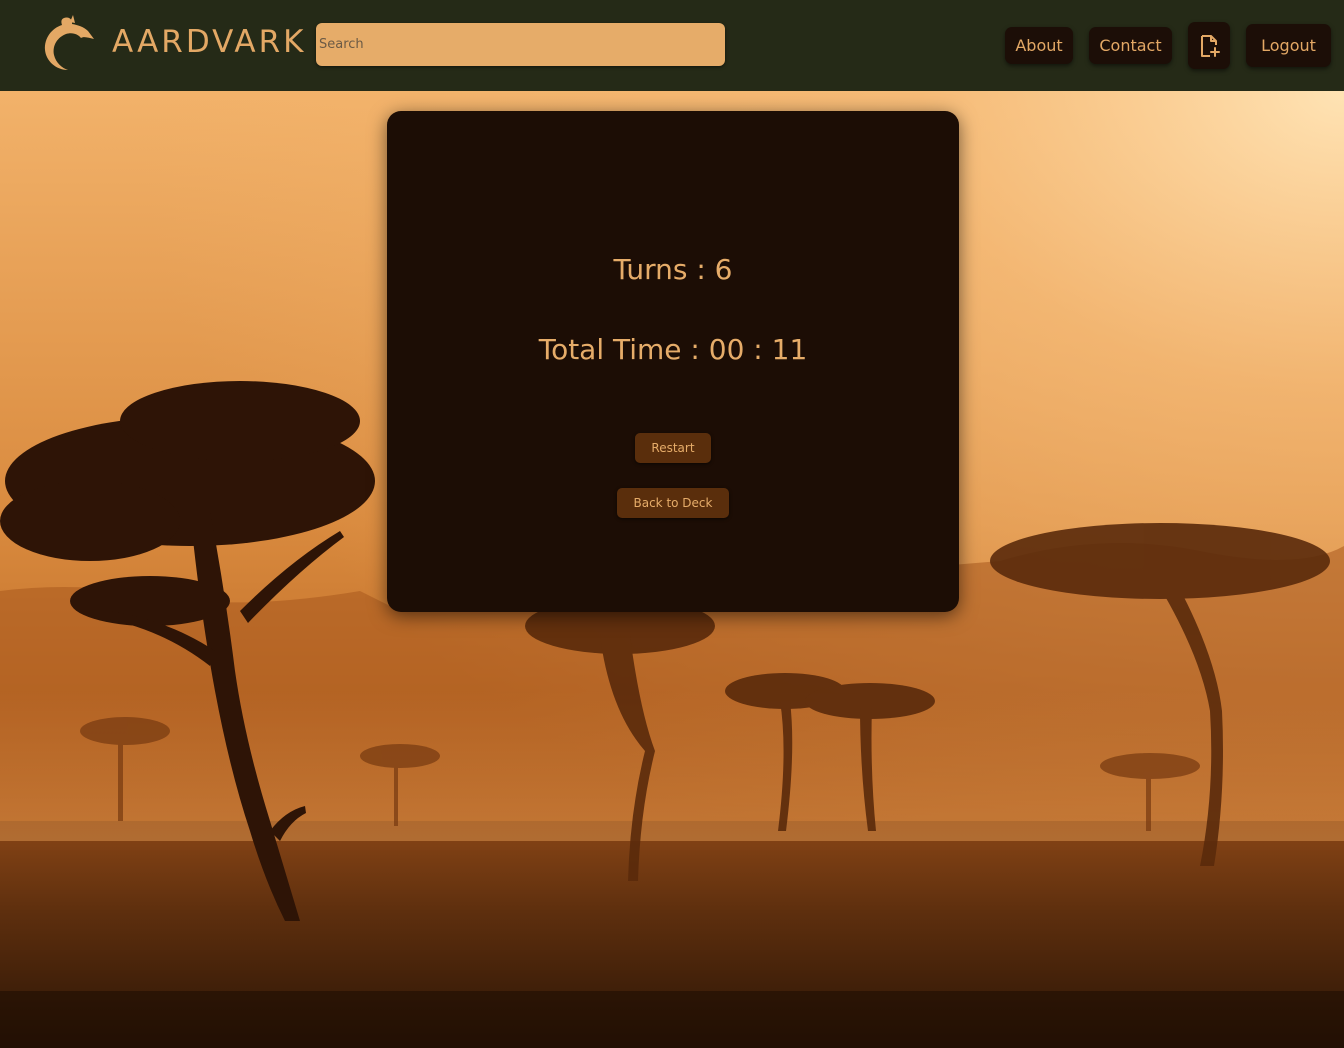 This screenshot has width=1344, height=1048. I want to click on file-plus-icon, so click(1210, 45).